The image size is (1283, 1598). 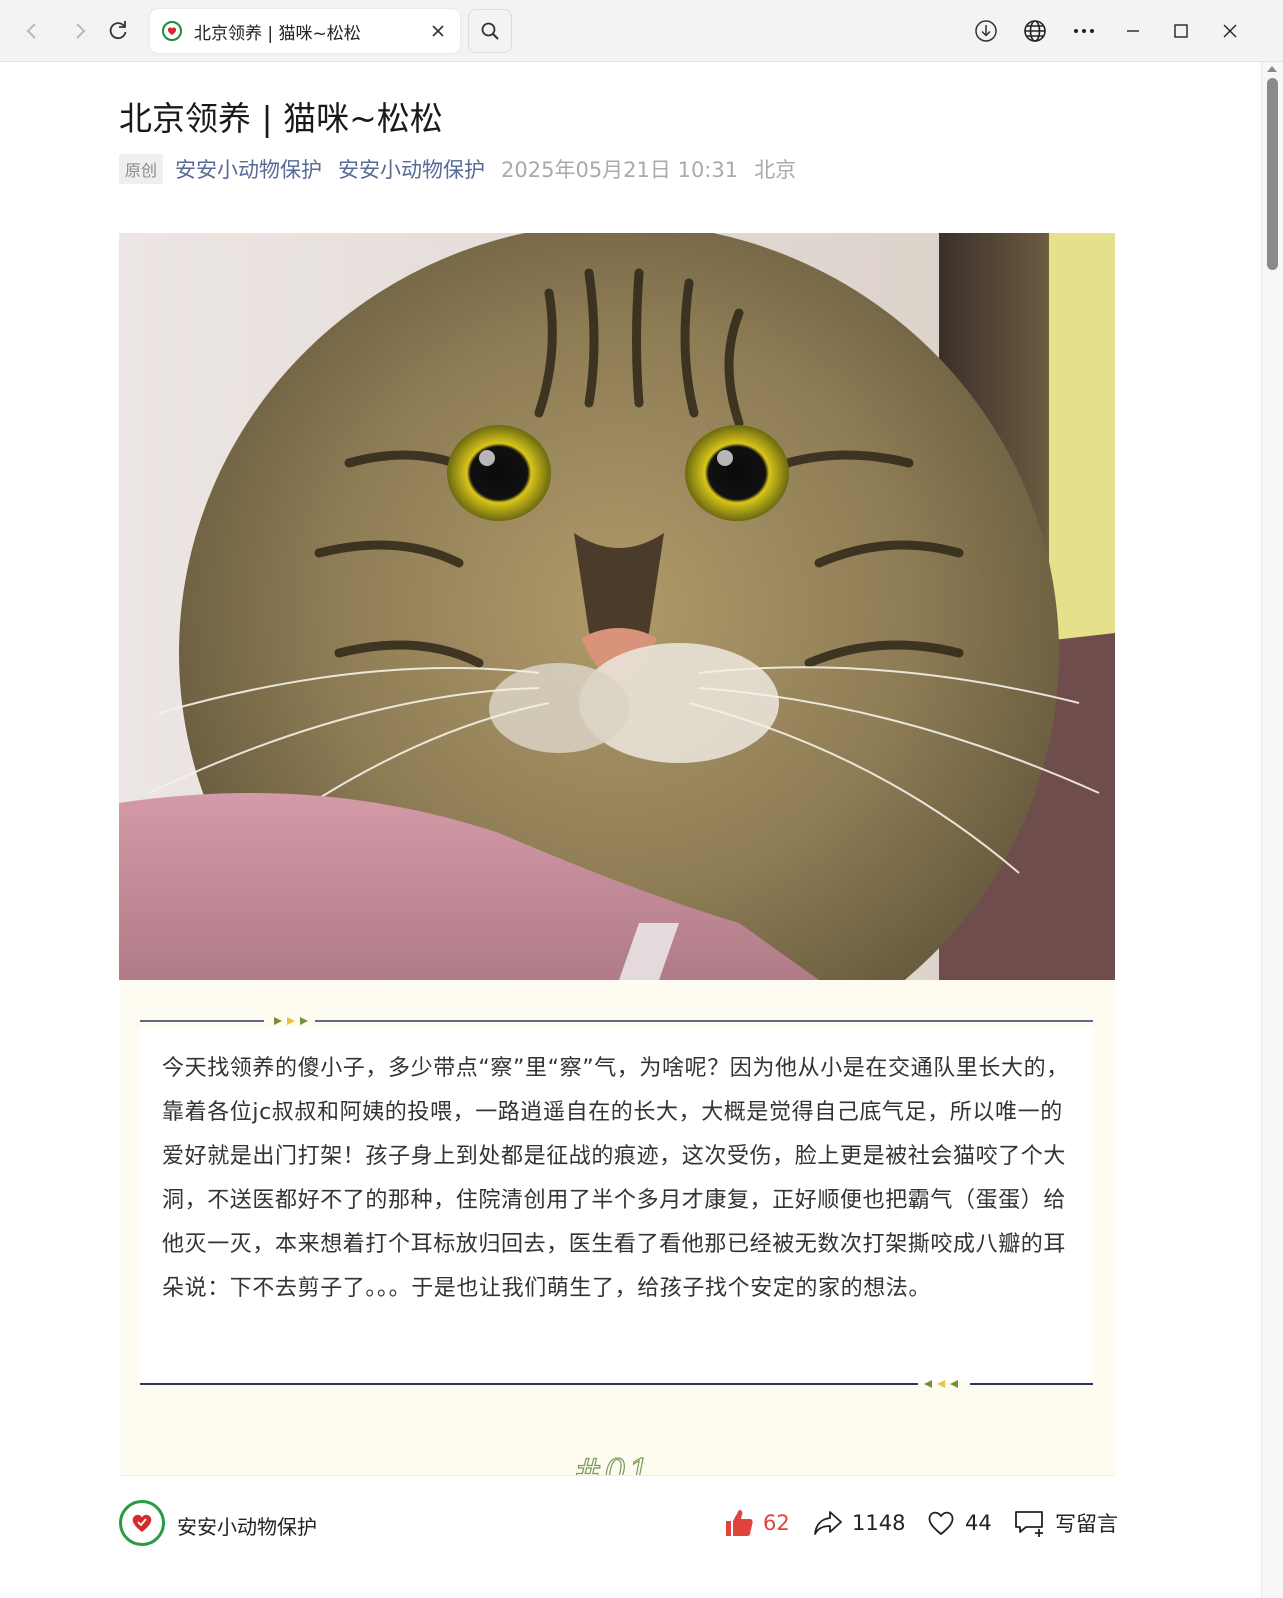 I want to click on top-arrow-divider, so click(x=616, y=1021).